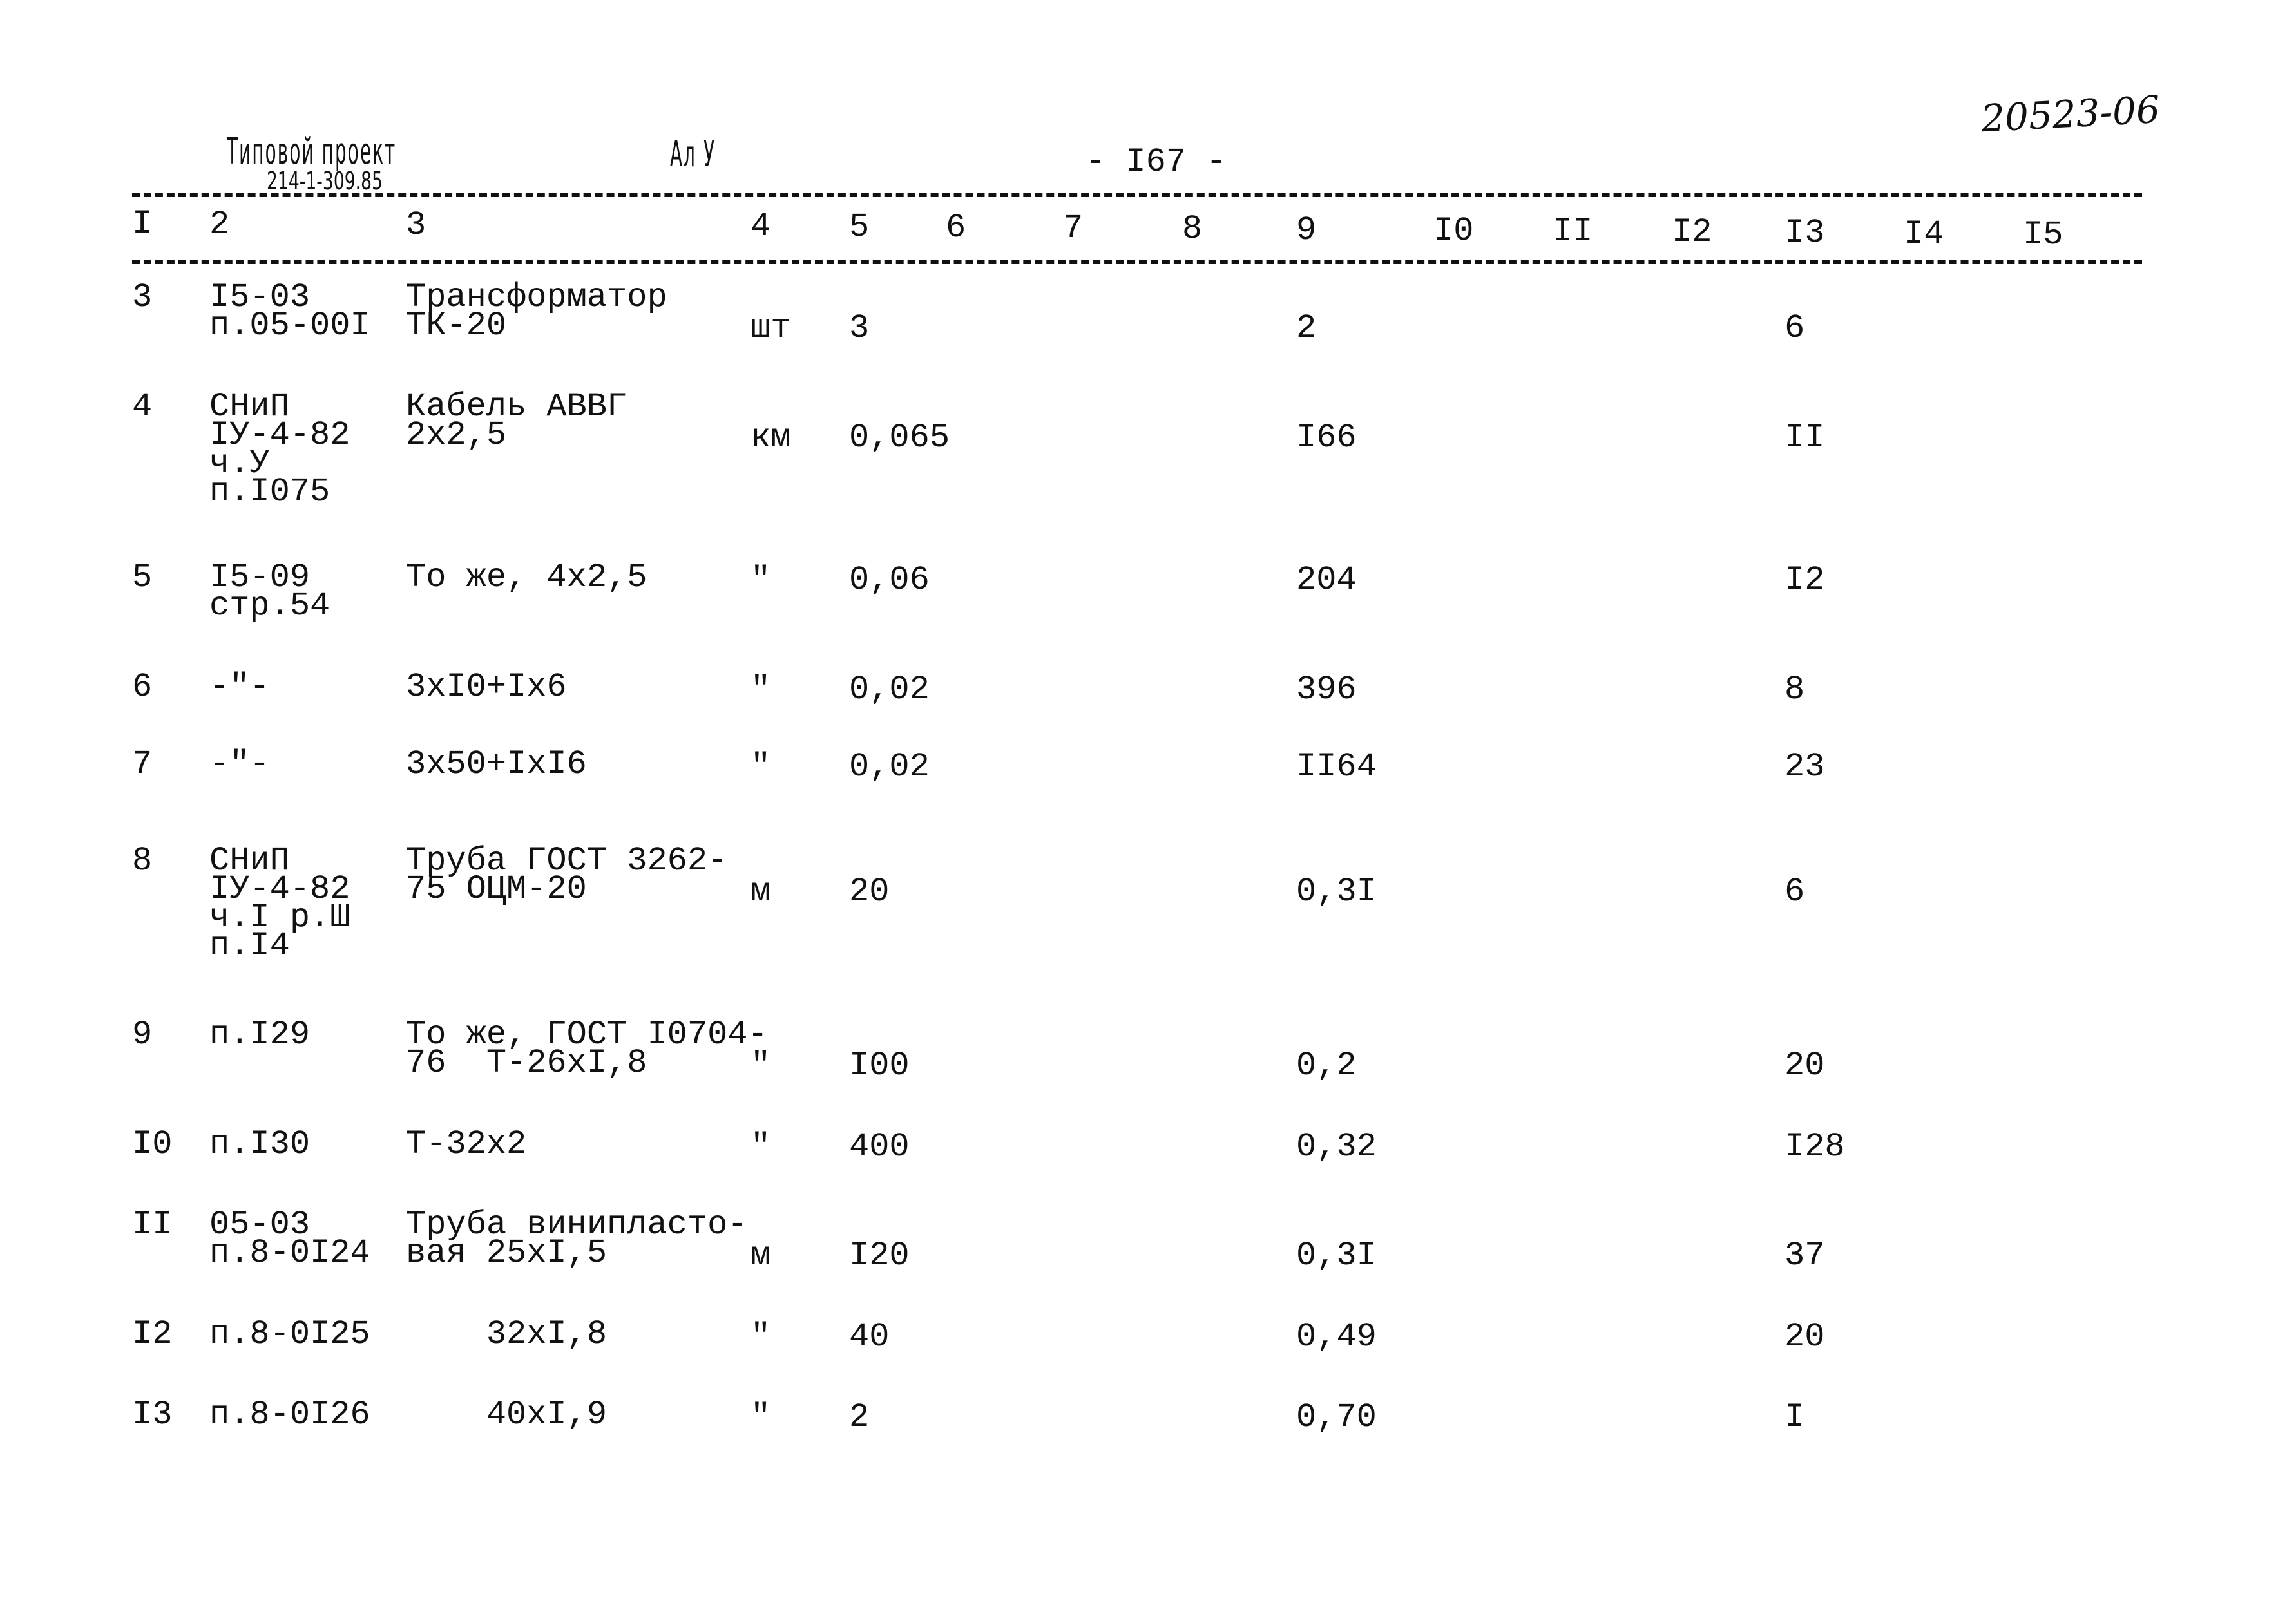  I want to click on norm-reference: п.8-0I25, so click(289, 1334).